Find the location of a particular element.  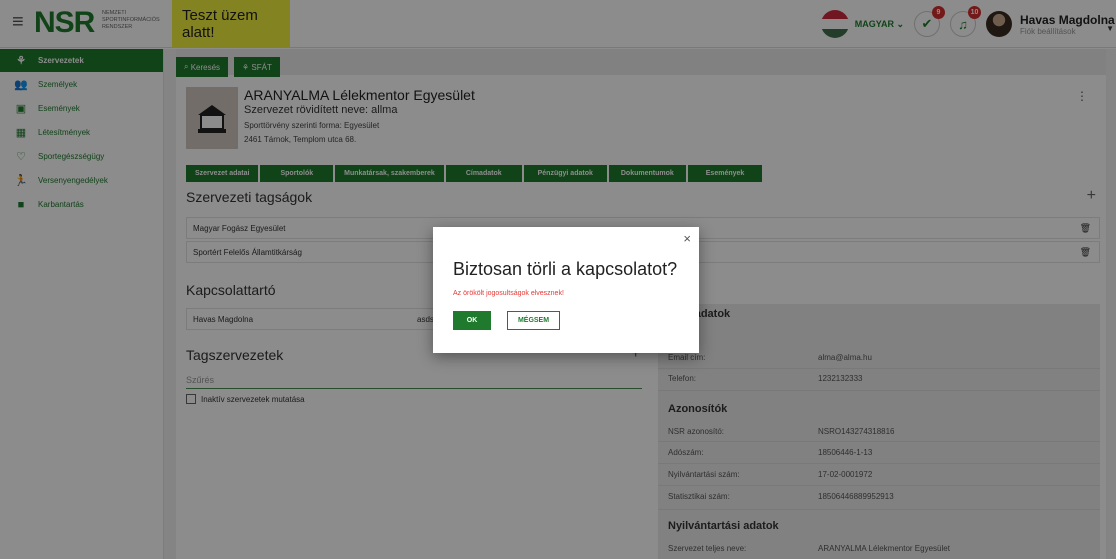

ok-button: OK is located at coordinates (472, 320).